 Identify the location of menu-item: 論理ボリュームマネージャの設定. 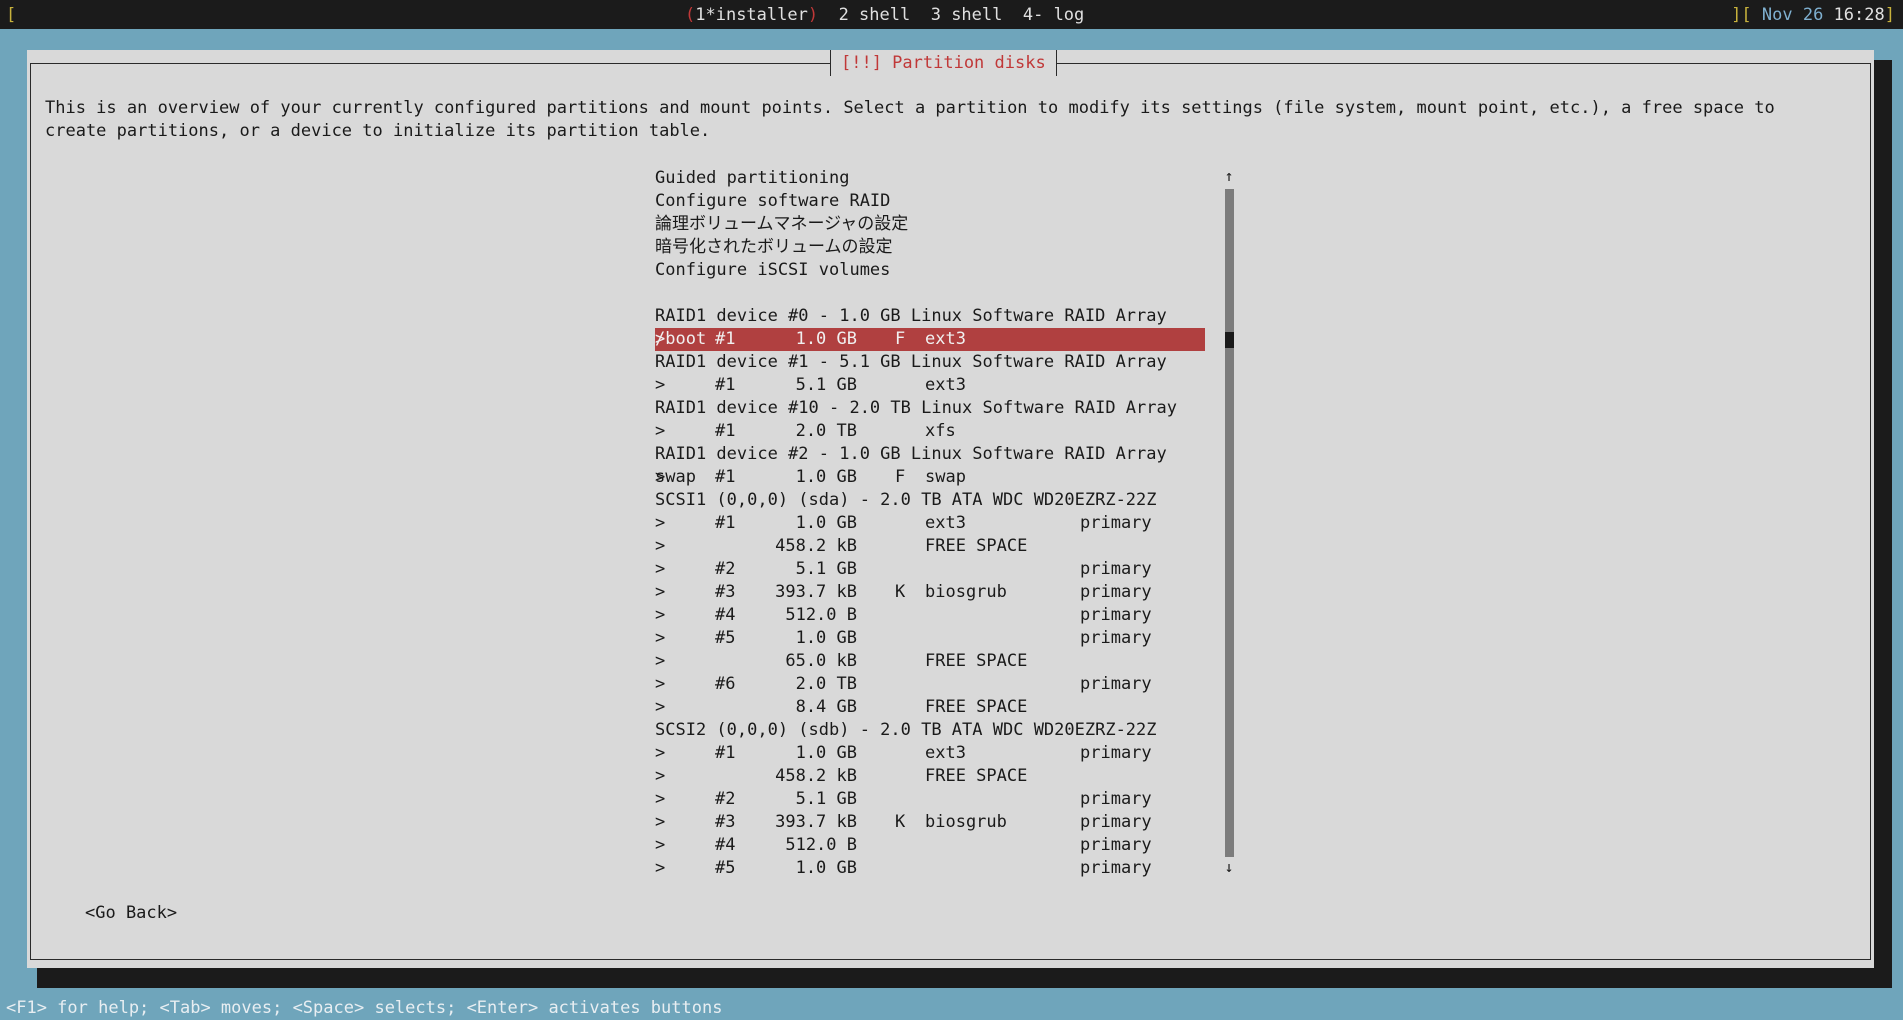
(930, 224).